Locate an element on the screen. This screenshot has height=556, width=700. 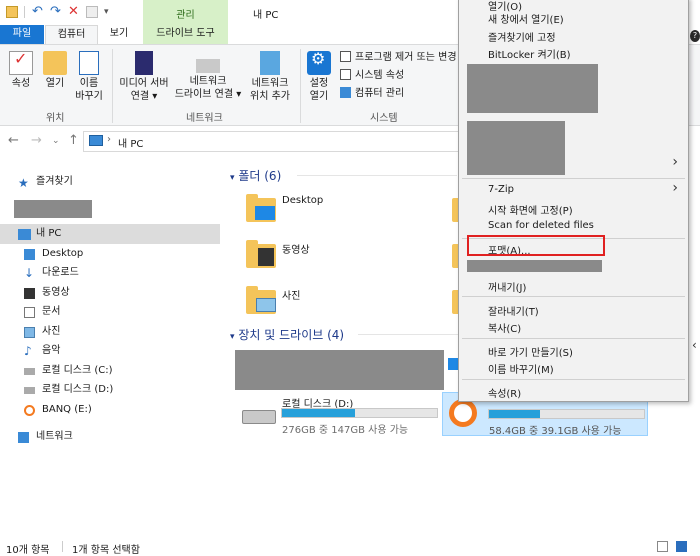
computer-management-button: 컴퓨터 관리 is located at coordinates (372, 94).